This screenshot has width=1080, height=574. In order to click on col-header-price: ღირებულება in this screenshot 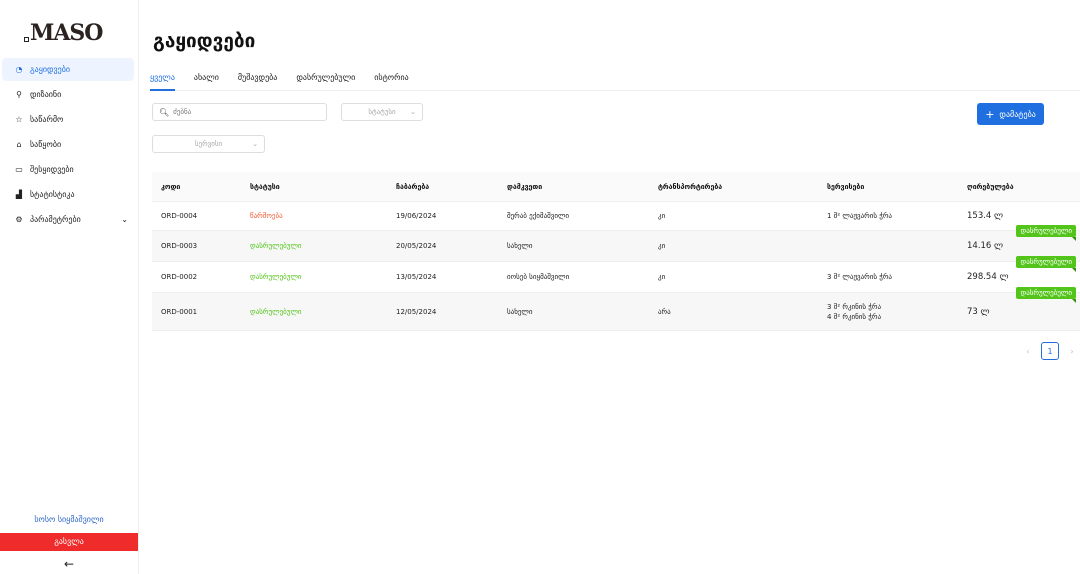, I will do `click(1019, 187)`.